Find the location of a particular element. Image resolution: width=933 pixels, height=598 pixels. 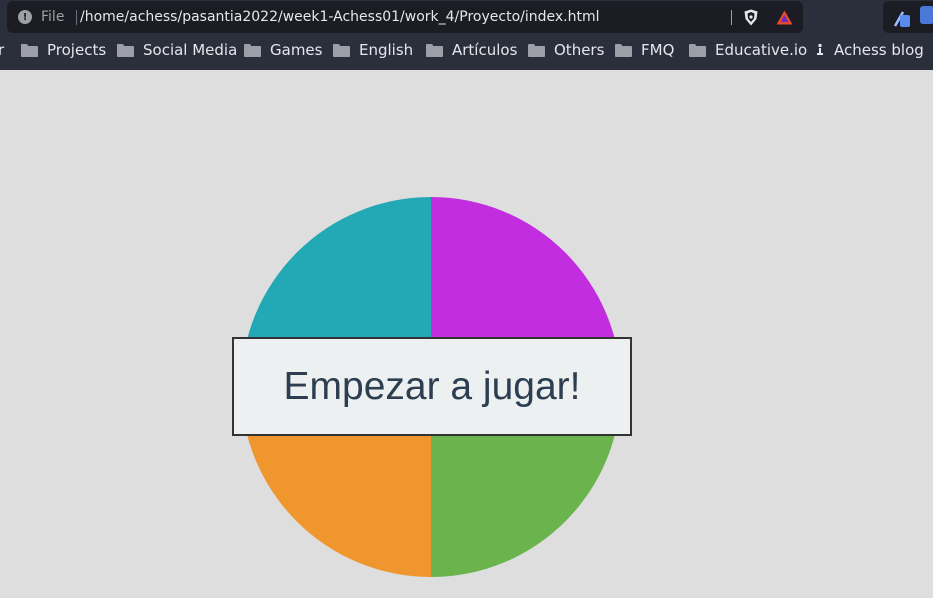

brave-shield-icon is located at coordinates (751, 17).